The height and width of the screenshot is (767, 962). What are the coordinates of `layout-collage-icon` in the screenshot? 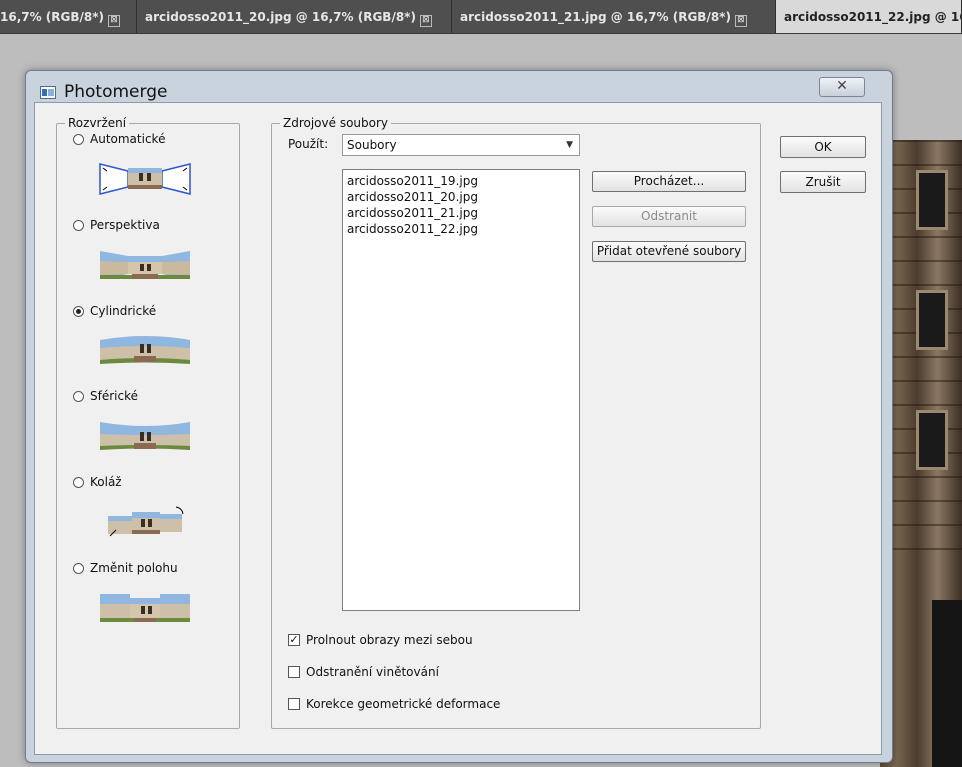 It's located at (146, 521).